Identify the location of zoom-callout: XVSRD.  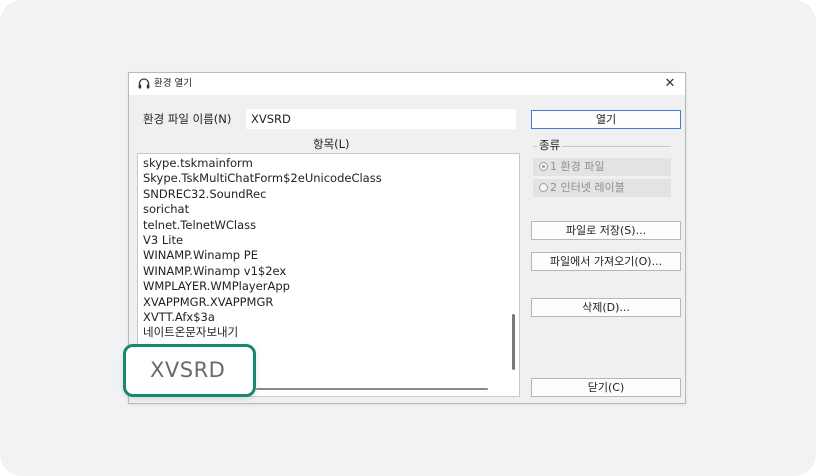
(189, 370).